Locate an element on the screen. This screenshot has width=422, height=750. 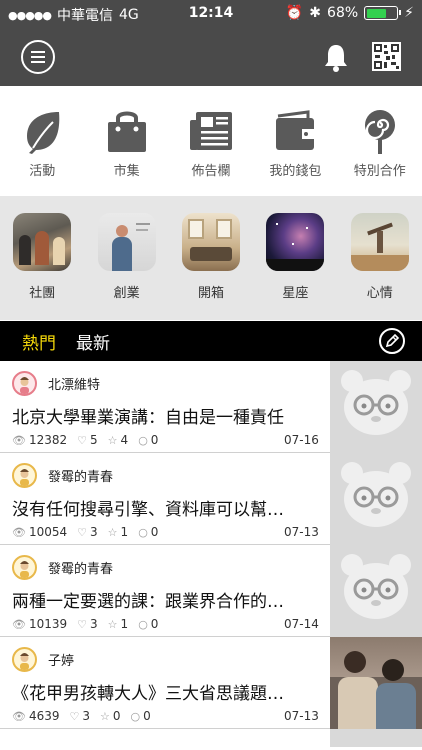
post-item: 發霉的青春兩種一定要選的課：跟業界合作的… 👁 10139 ♡ 3 ☆ 1 ○ 0 07-14 is located at coordinates (211, 591).